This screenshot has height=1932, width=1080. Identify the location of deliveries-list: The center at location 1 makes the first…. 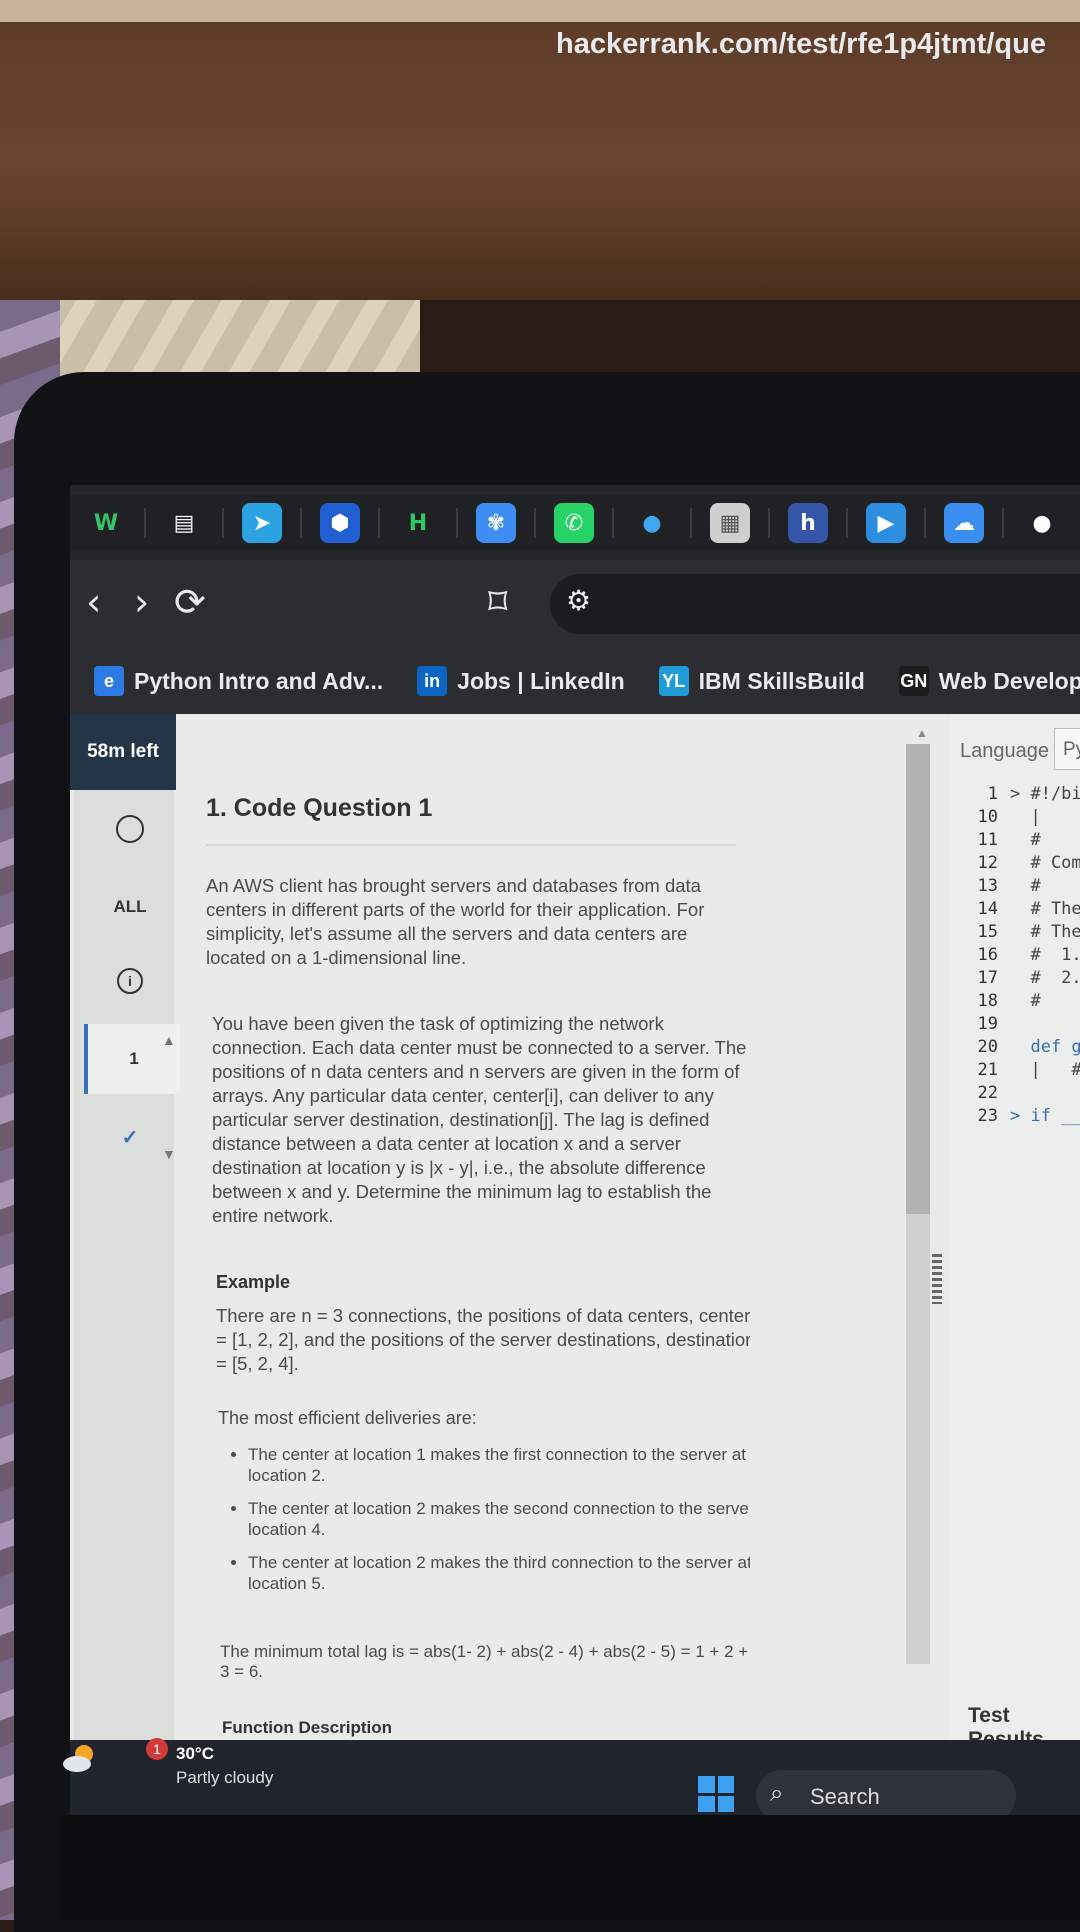
(483, 1525).